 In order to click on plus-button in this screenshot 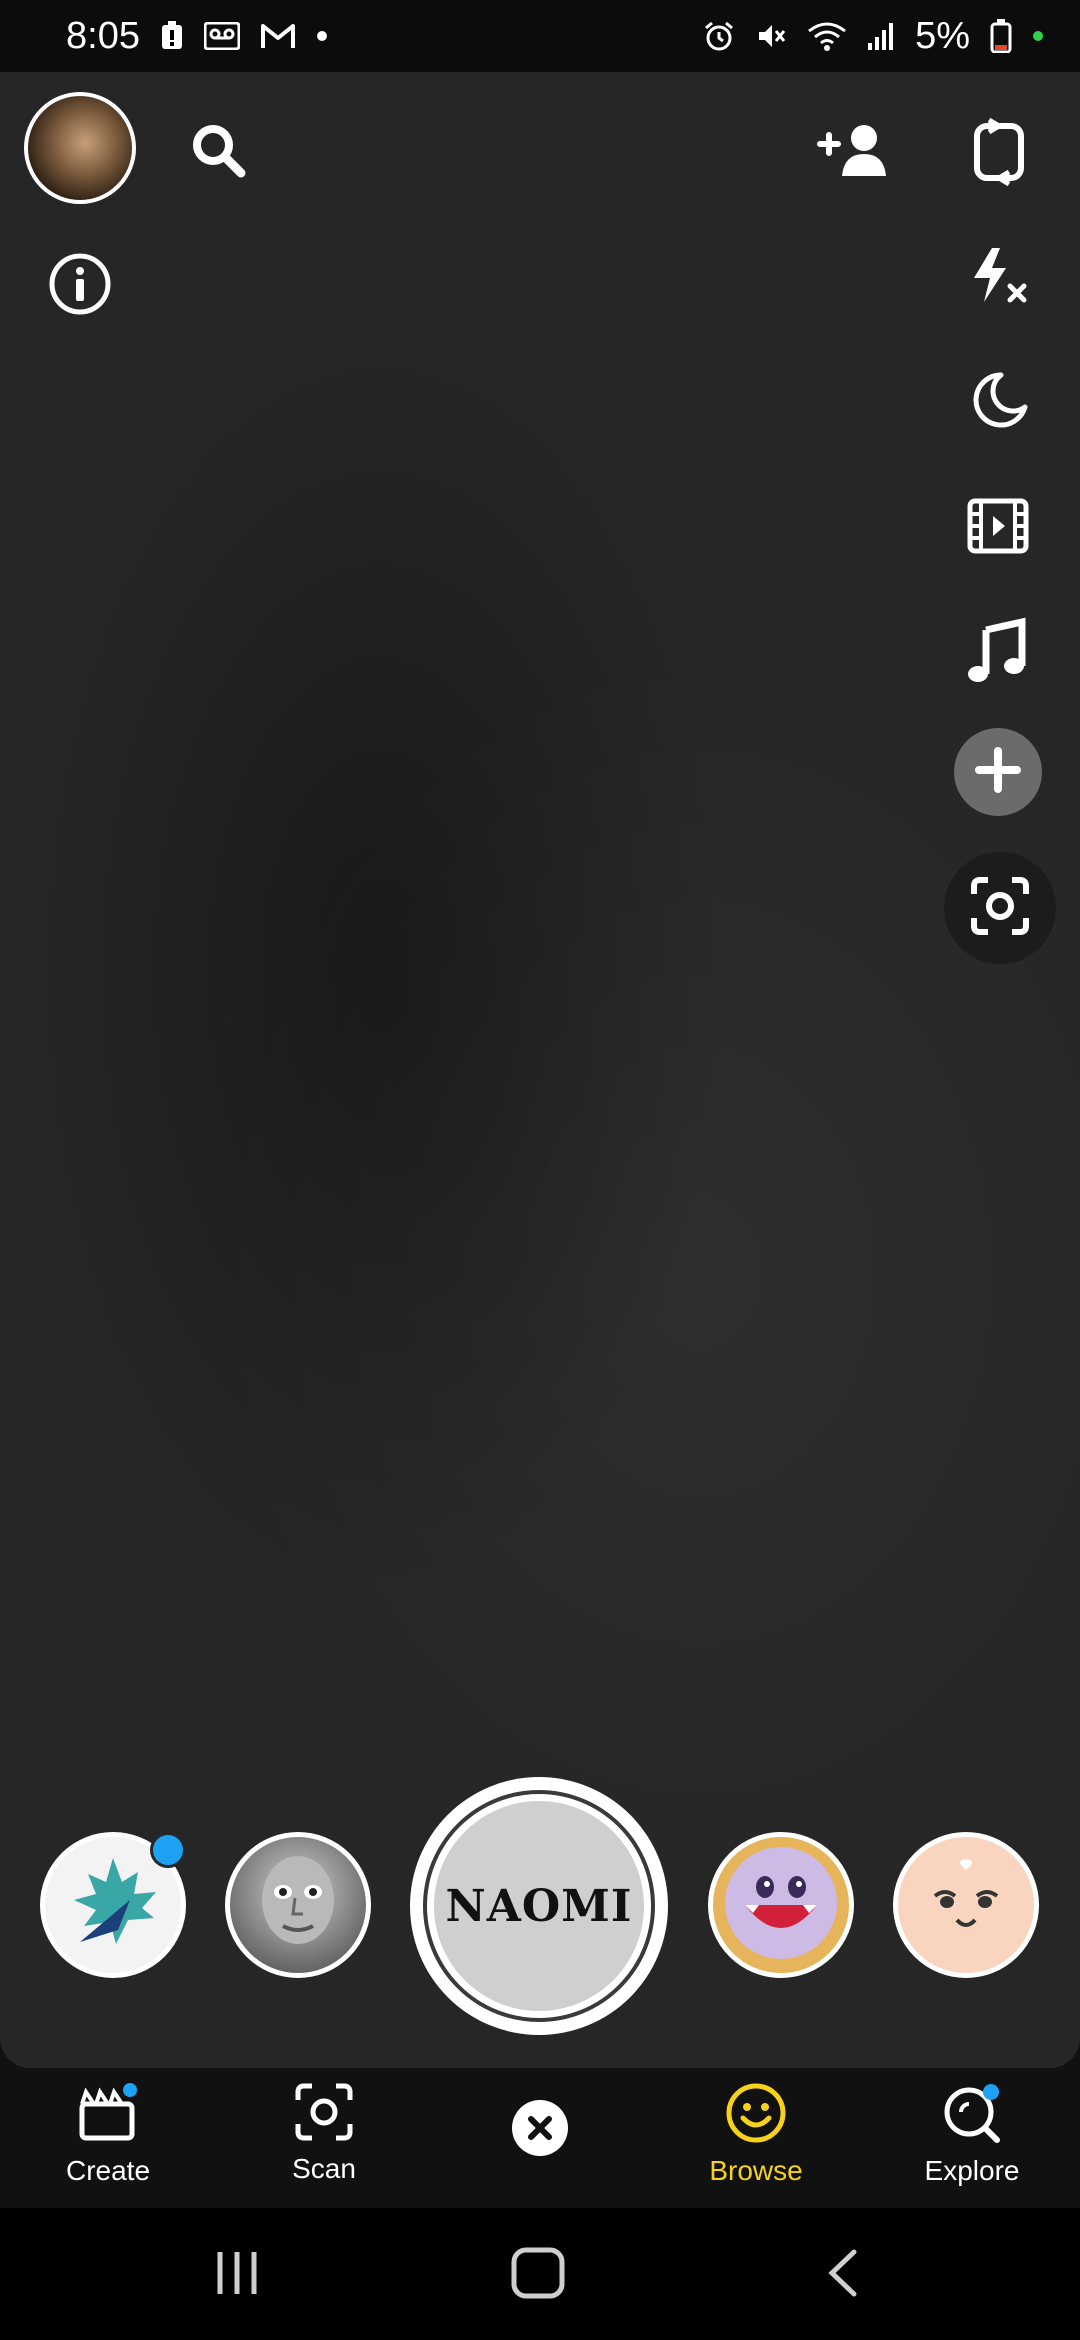, I will do `click(998, 772)`.